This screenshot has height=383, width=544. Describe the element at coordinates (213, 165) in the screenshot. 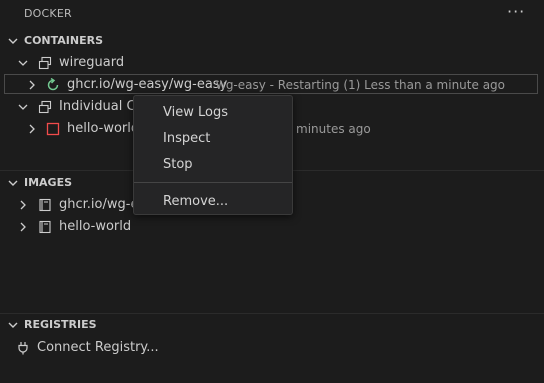

I see `menu-item-stop: Stop` at that location.